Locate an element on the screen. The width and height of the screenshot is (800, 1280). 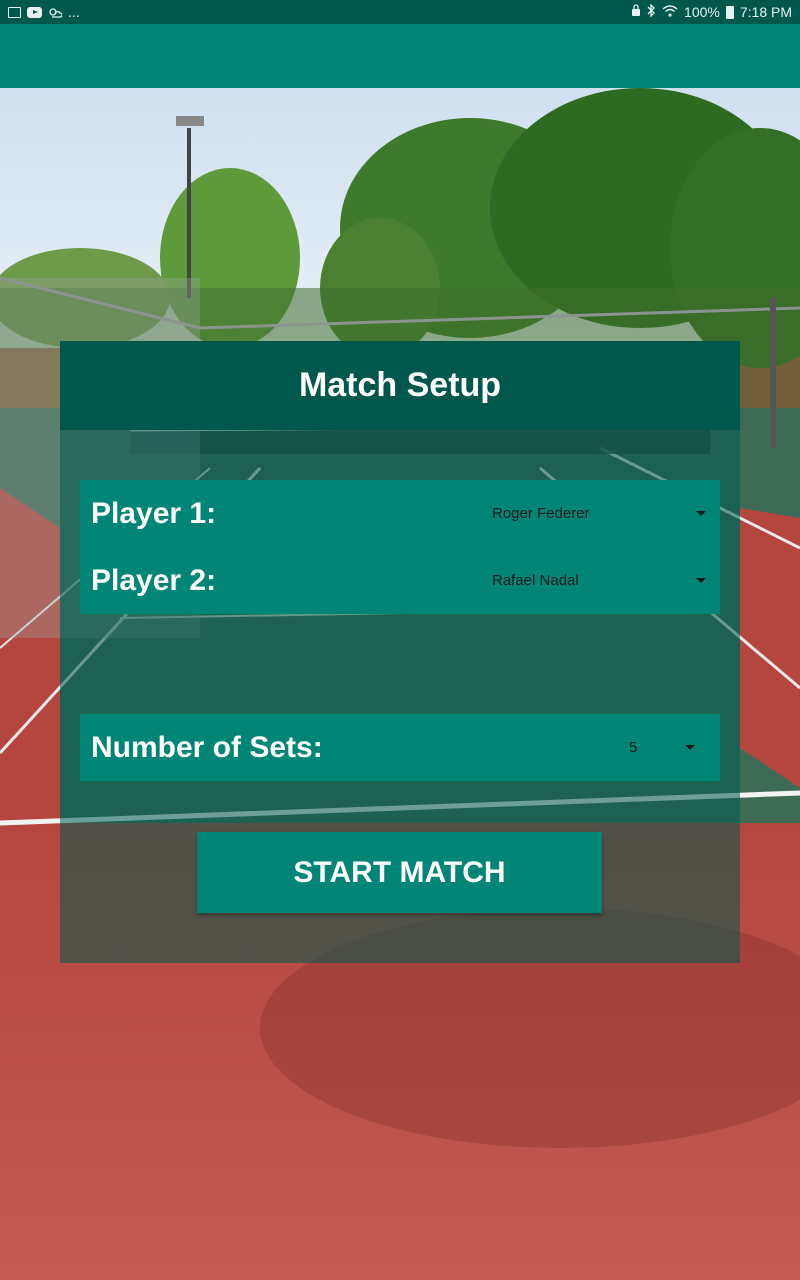
player1-row: Player 1: Roger Federer is located at coordinates (400, 513).